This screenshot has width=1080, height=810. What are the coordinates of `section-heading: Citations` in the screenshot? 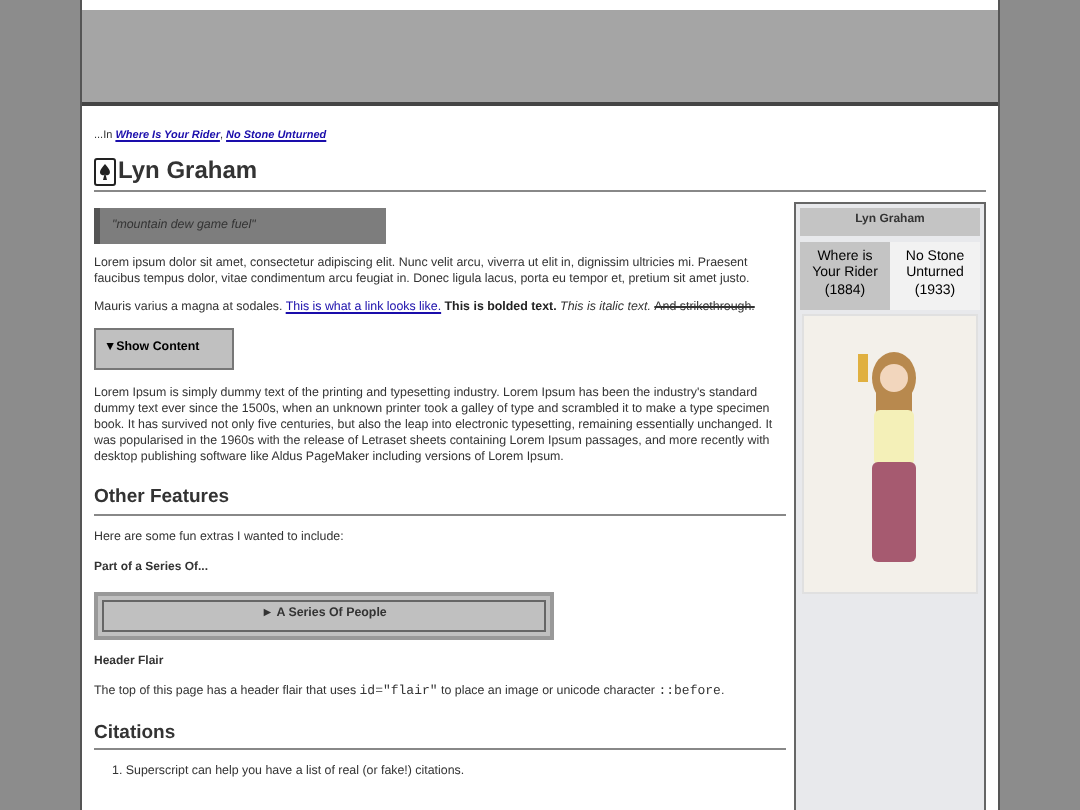 It's located at (440, 736).